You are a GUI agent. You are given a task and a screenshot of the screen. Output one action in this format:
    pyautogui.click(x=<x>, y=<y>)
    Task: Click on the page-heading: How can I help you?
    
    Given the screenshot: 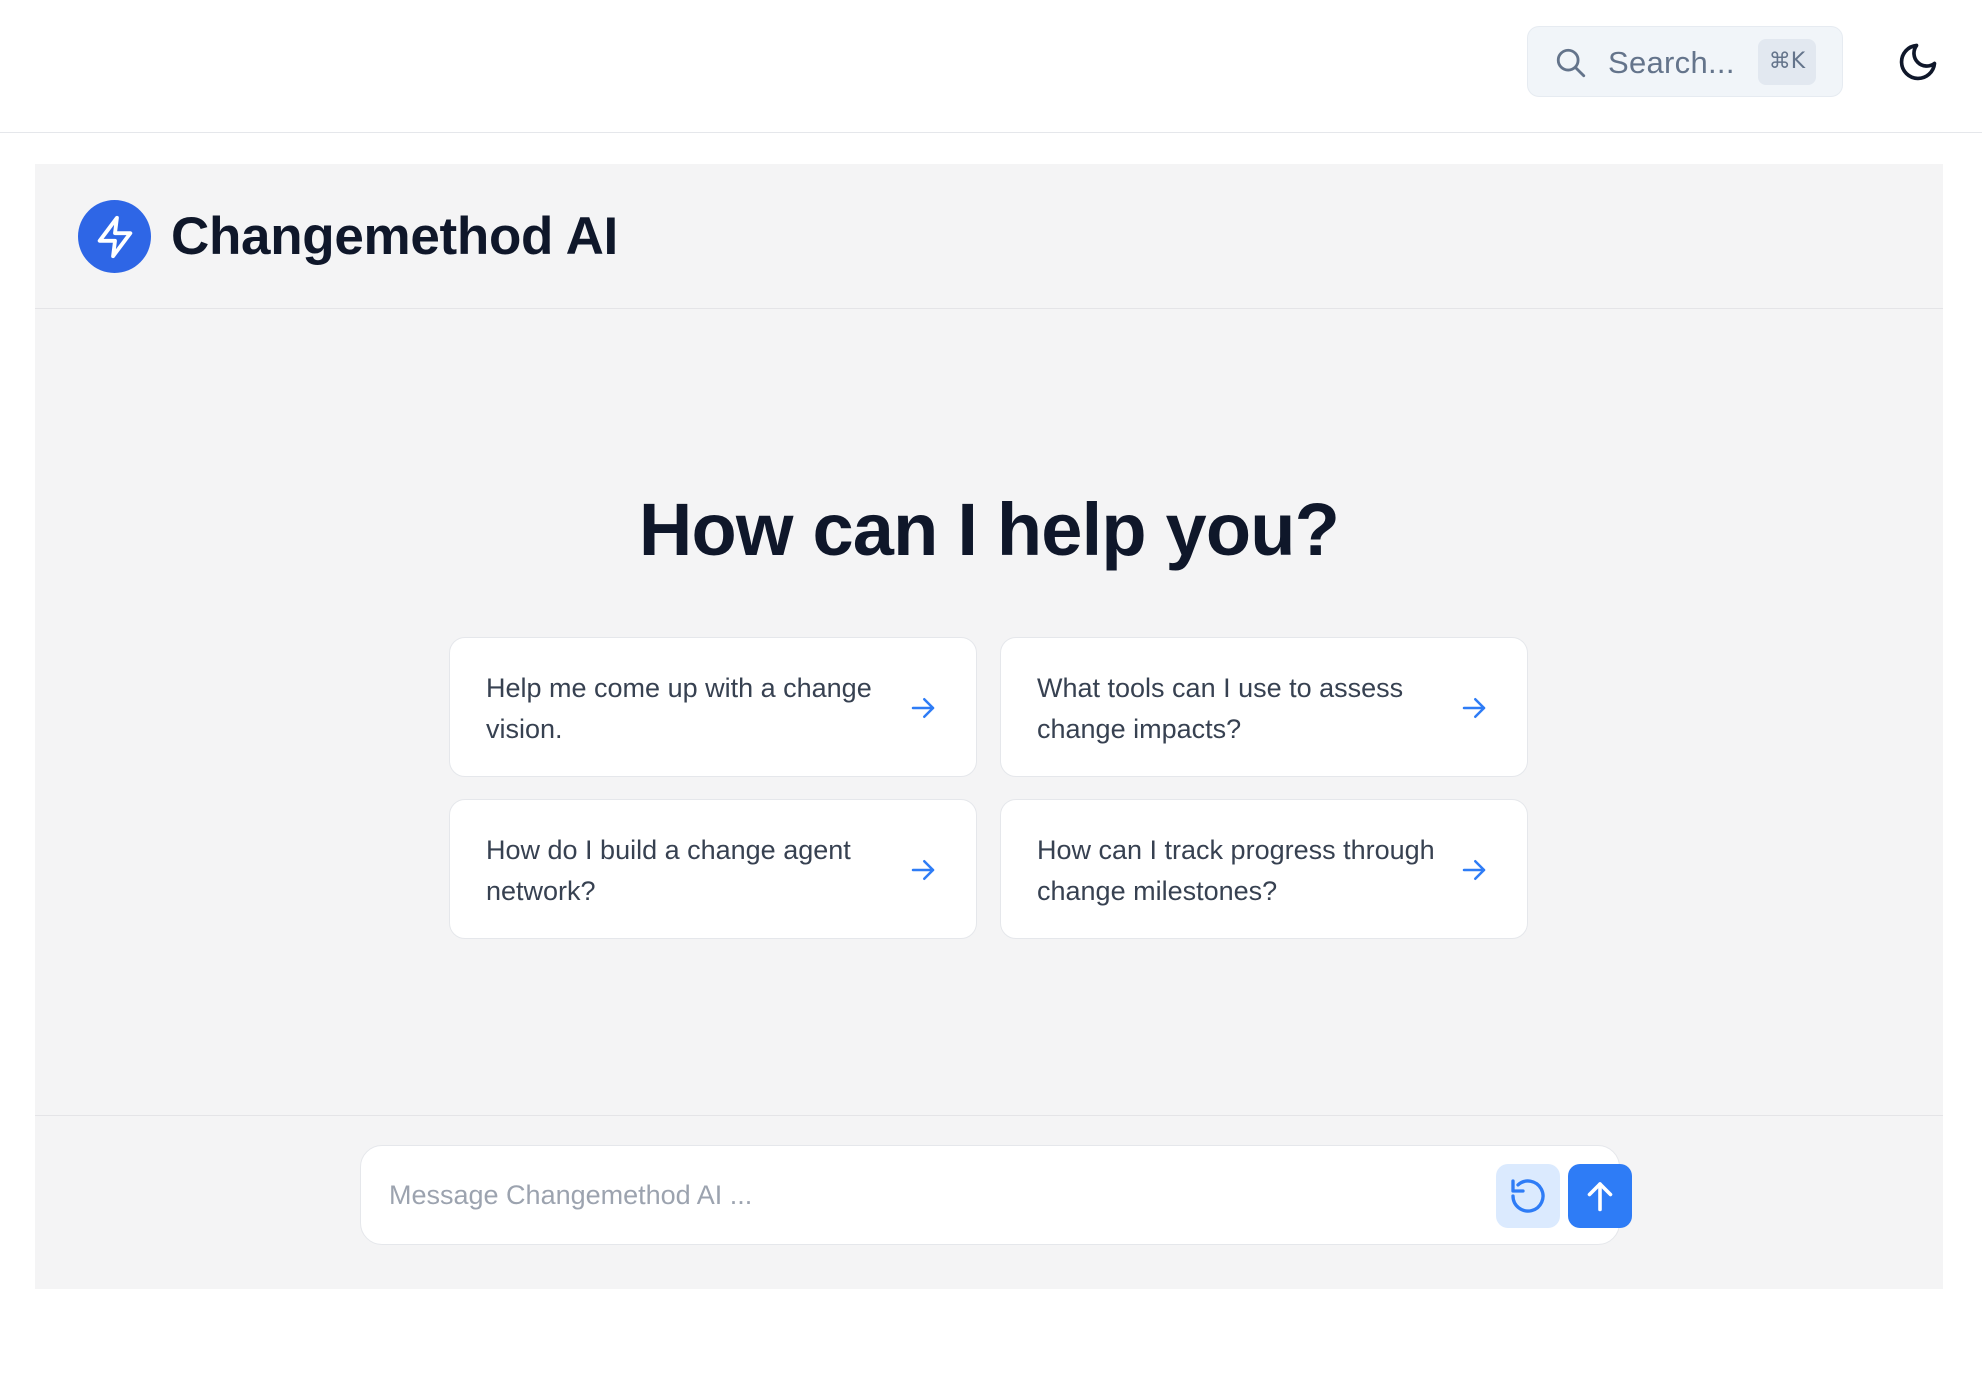 What is the action you would take?
    pyautogui.click(x=989, y=529)
    